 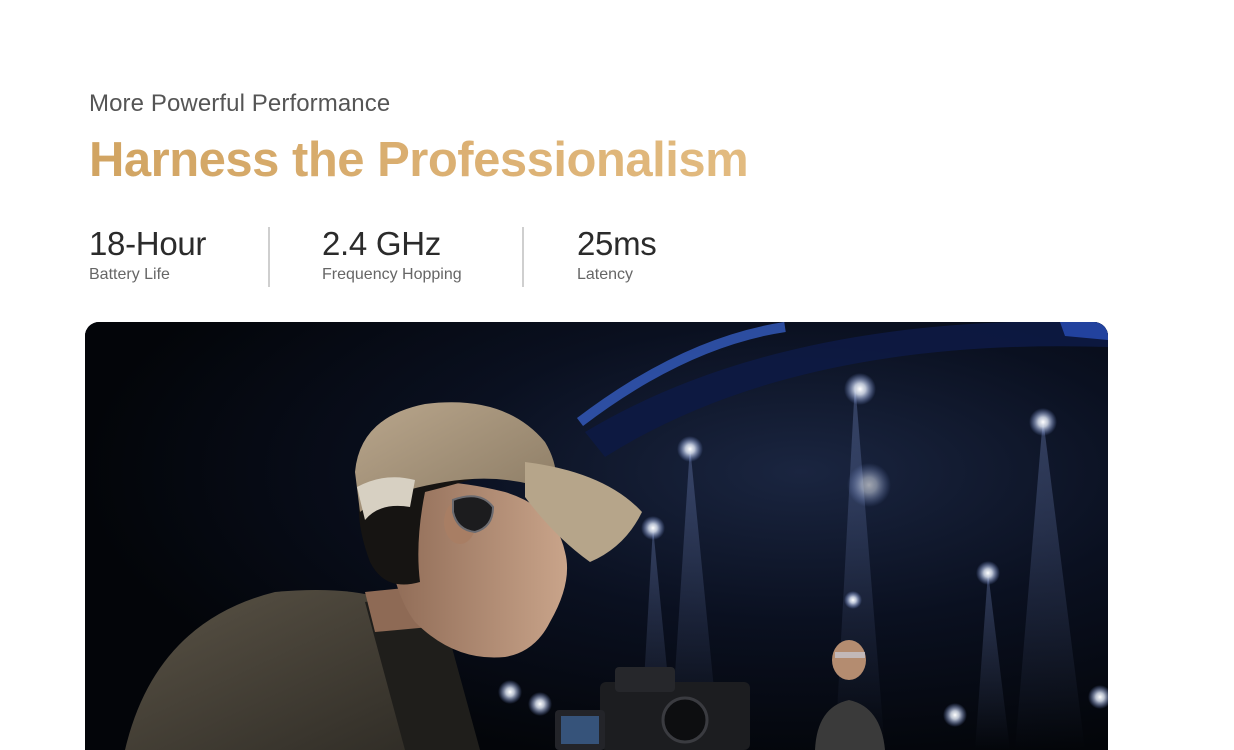 What do you see at coordinates (392, 274) in the screenshot?
I see `stat-label: Frequency Hopping` at bounding box center [392, 274].